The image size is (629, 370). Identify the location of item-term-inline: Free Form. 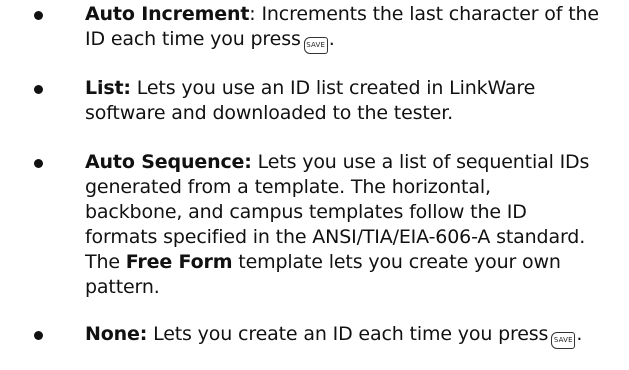
(179, 262).